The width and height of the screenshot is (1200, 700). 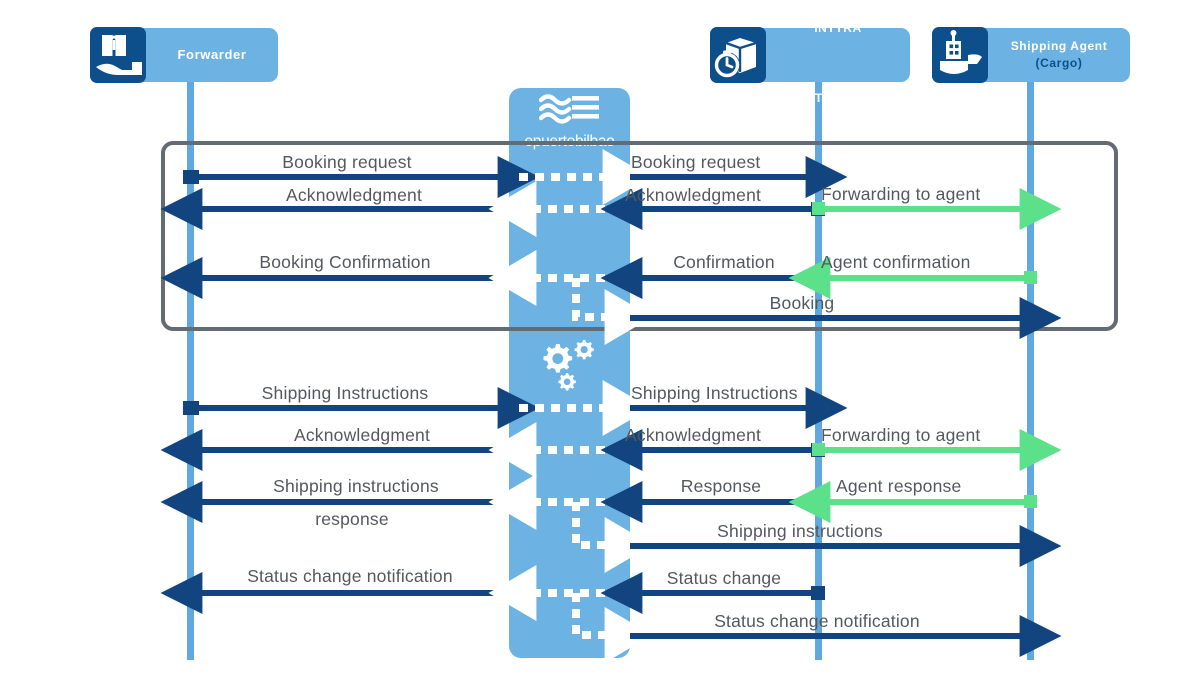 I want to click on actor-inttra-label: INTTRA GT NEXUS, so click(x=824, y=55).